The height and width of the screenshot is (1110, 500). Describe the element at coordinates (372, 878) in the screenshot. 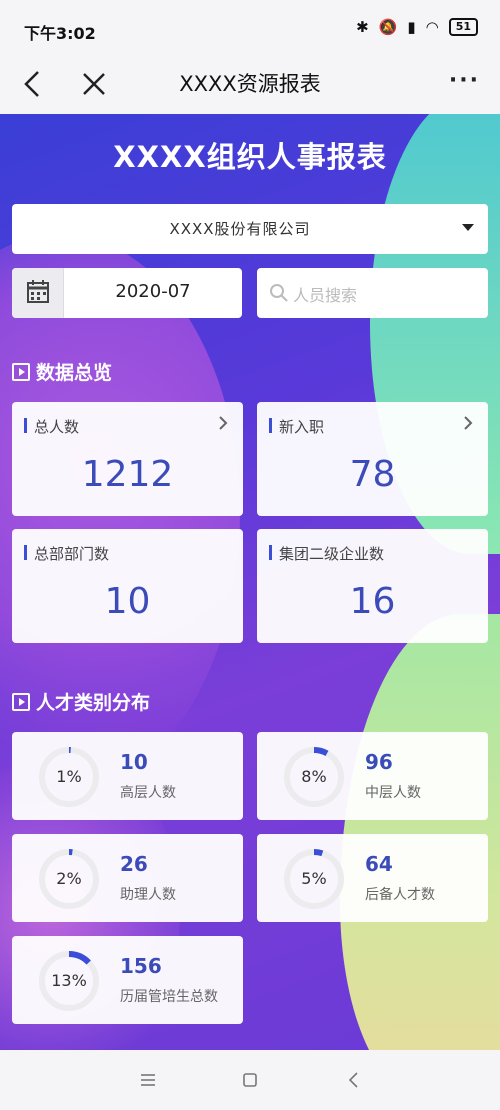

I see `talent-card-reserve: 5% 64 后备人才数` at that location.